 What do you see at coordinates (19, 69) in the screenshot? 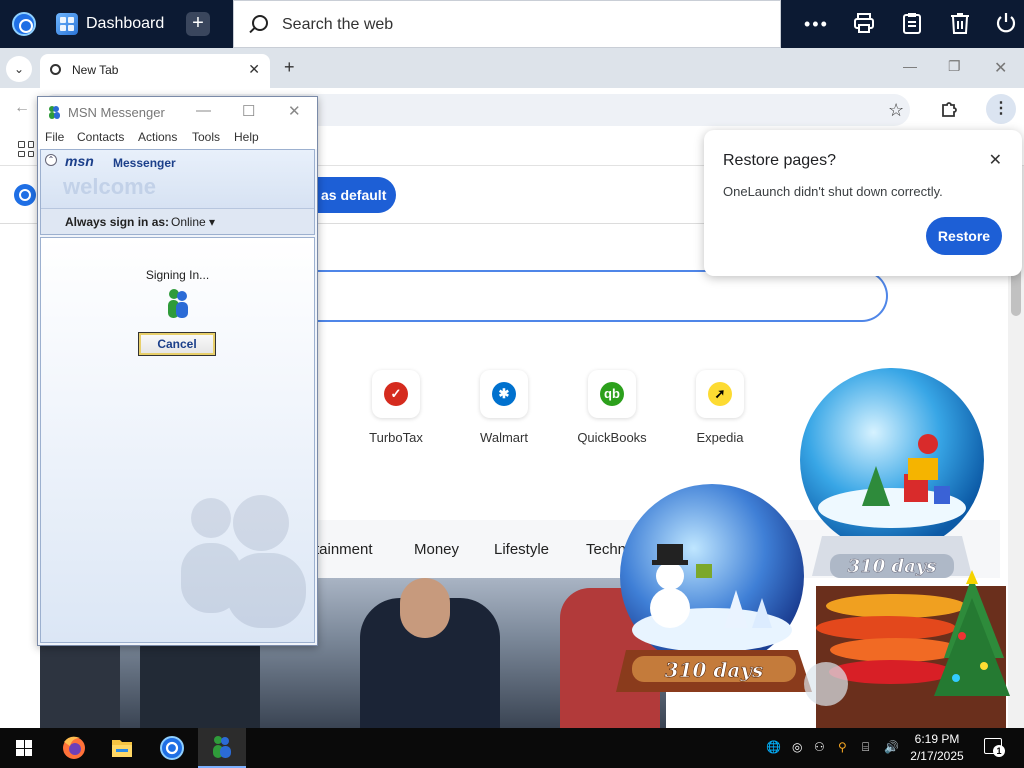
I see `tab-search-chevron-icon: ⌄` at bounding box center [19, 69].